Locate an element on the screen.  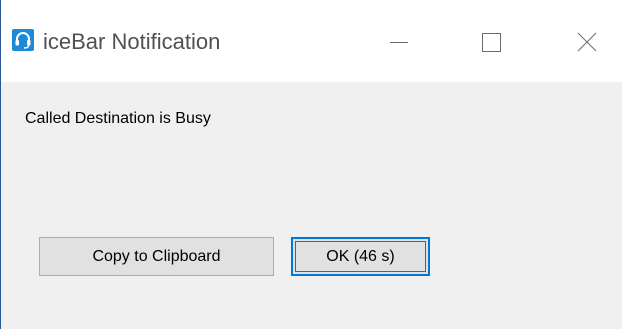
ok-button: OK (46 s) is located at coordinates (360, 256).